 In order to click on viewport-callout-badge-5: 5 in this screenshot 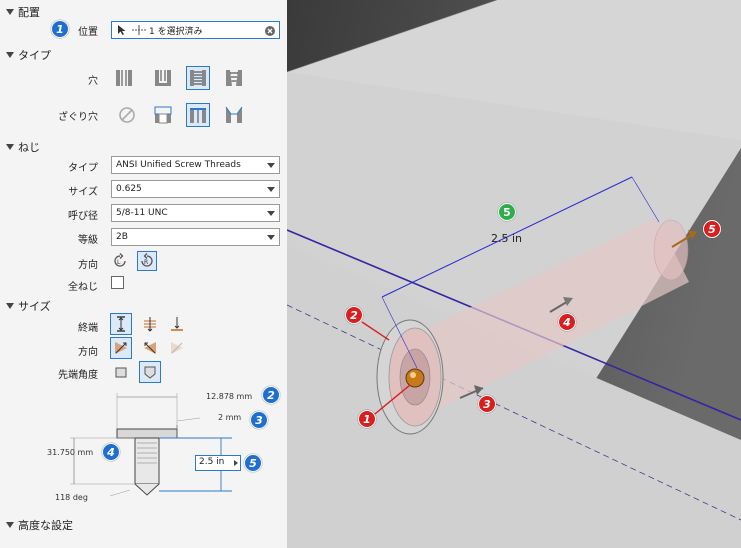, I will do `click(712, 229)`.